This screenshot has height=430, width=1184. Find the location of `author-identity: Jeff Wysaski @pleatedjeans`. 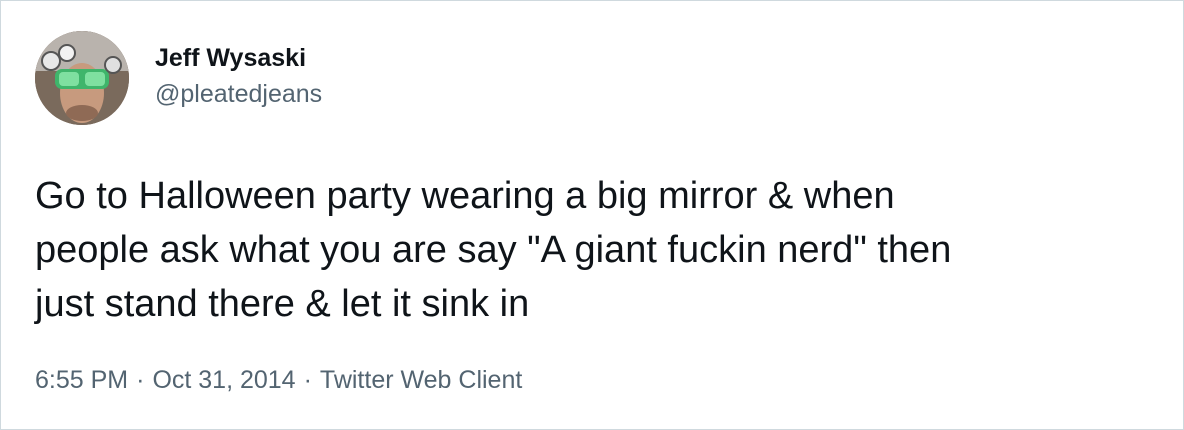

author-identity: Jeff Wysaski @pleatedjeans is located at coordinates (238, 76).